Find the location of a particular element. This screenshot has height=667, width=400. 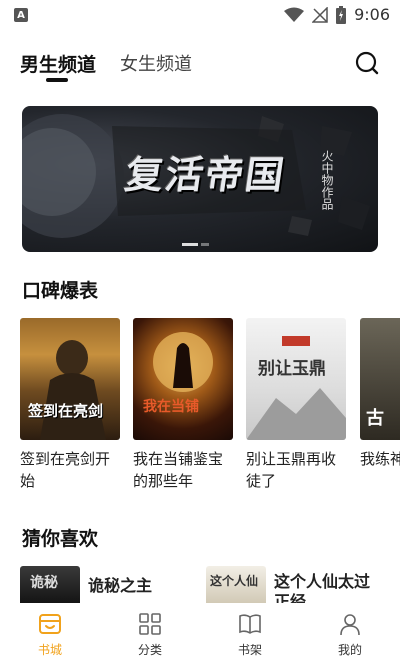

app-notification-icon: A is located at coordinates (21, 15).